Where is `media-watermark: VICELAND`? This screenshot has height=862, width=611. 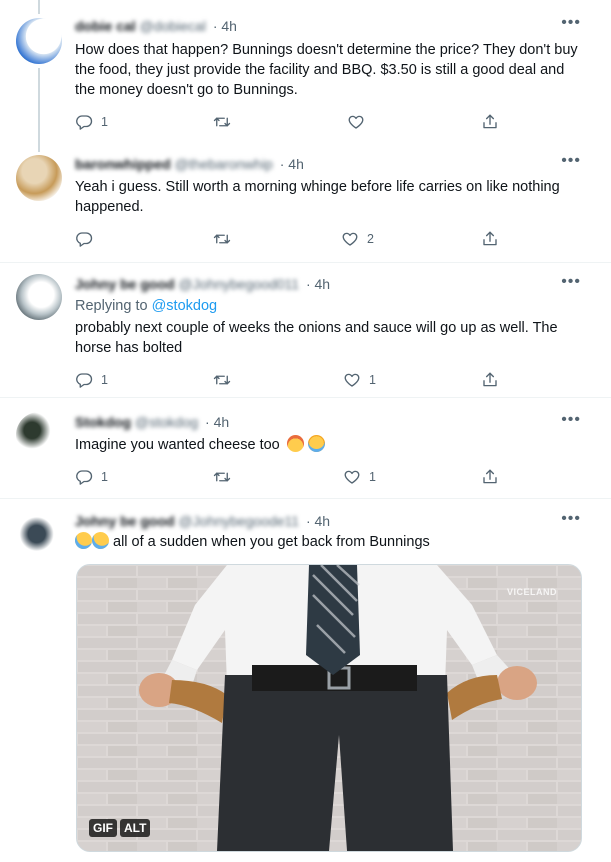
media-watermark: VICELAND is located at coordinates (531, 592).